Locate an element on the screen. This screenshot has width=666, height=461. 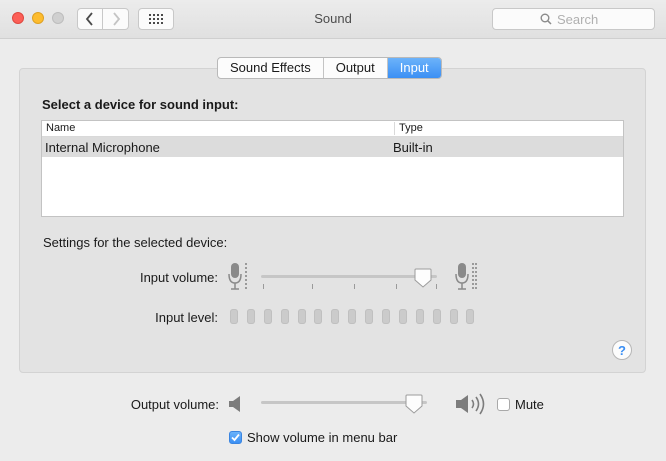
checkmark-icon is located at coordinates (235, 437).